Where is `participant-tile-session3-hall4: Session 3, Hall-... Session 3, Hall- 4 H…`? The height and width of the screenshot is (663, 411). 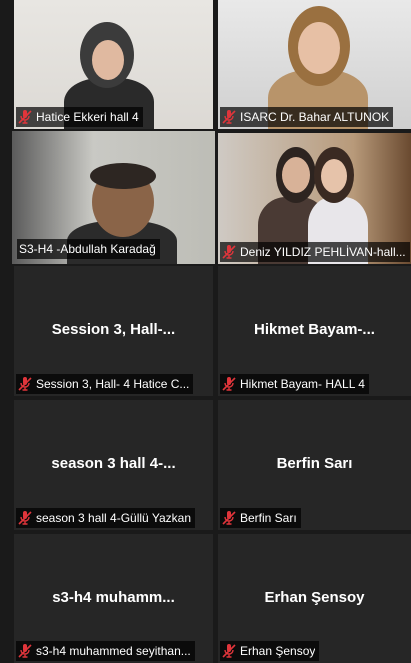
participant-tile-session3-hall4: Session 3, Hall-... Session 3, Hall- 4 H… is located at coordinates (113, 331).